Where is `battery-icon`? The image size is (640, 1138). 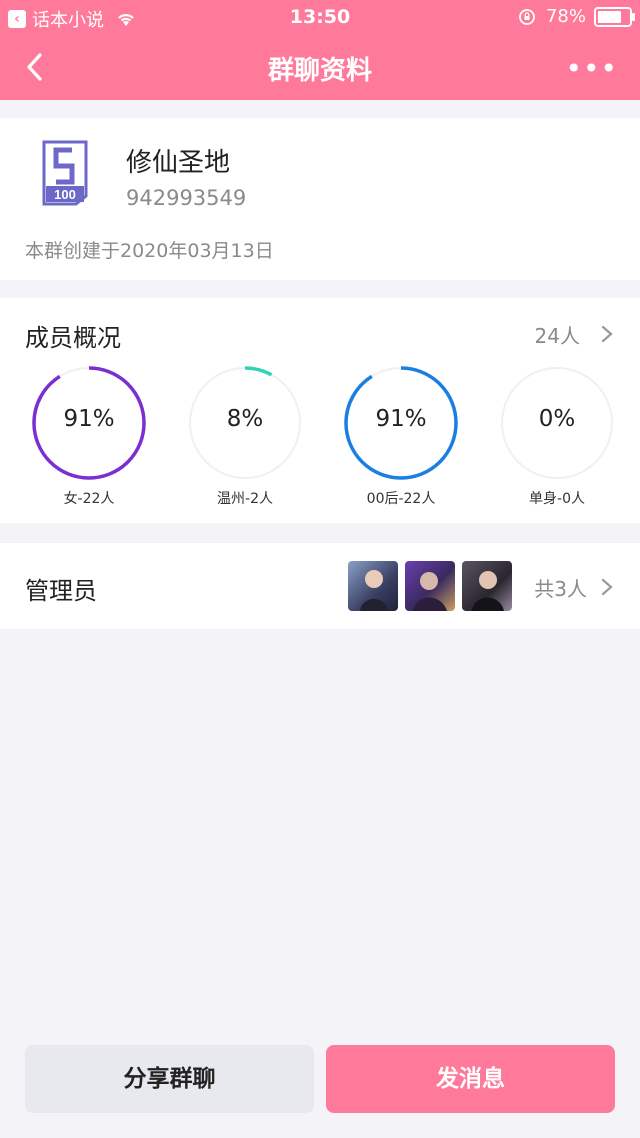
battery-icon is located at coordinates (614, 16).